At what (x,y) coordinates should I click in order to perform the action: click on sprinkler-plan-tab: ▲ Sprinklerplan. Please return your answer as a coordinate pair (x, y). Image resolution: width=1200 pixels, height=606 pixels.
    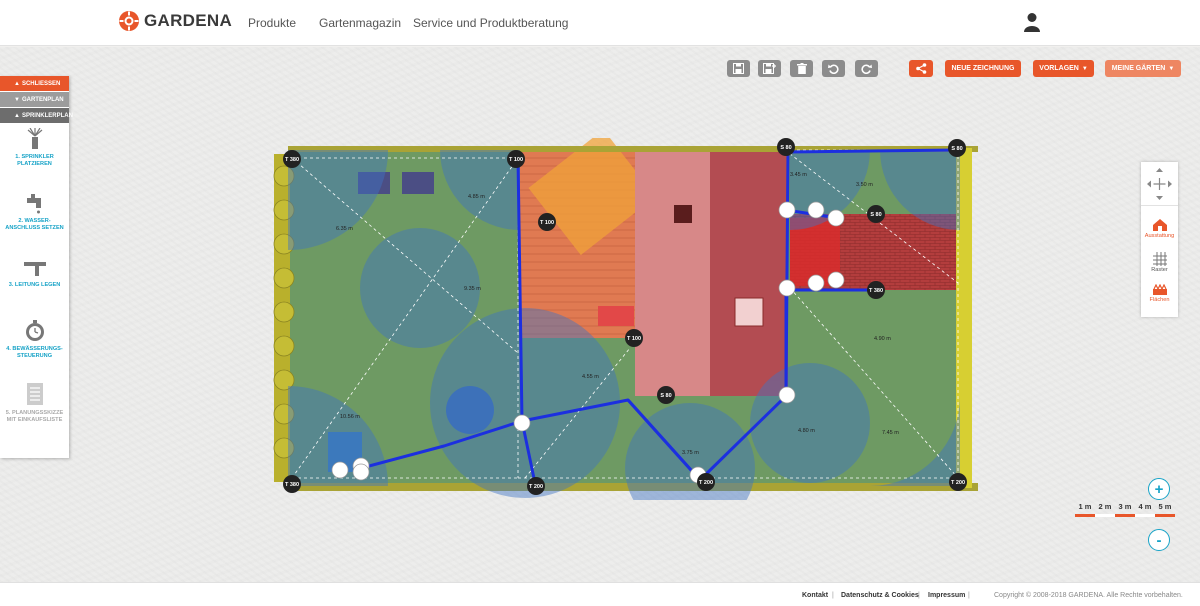
    Looking at the image, I should click on (36, 115).